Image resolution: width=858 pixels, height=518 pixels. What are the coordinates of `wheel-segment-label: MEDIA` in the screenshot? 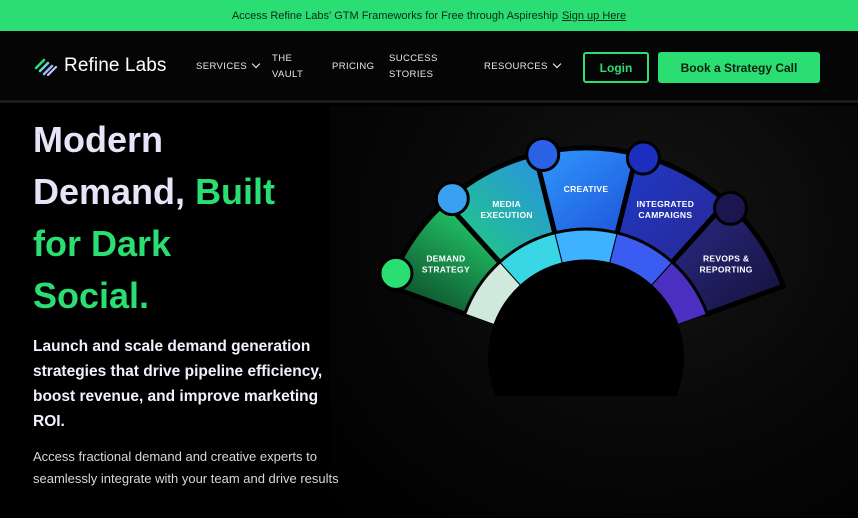 It's located at (506, 204).